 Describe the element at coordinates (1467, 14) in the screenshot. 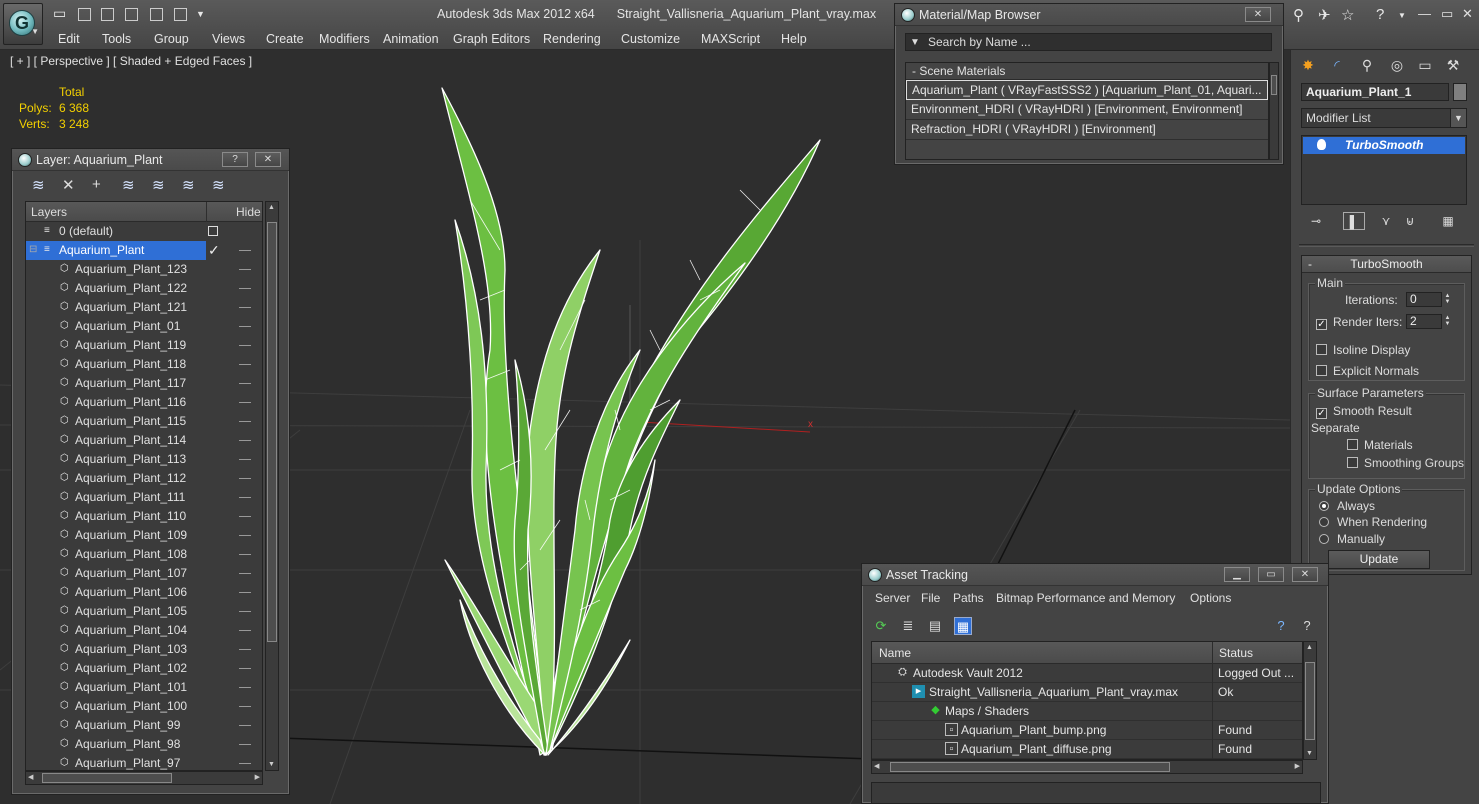

I see `close-window-icon: ✕` at that location.